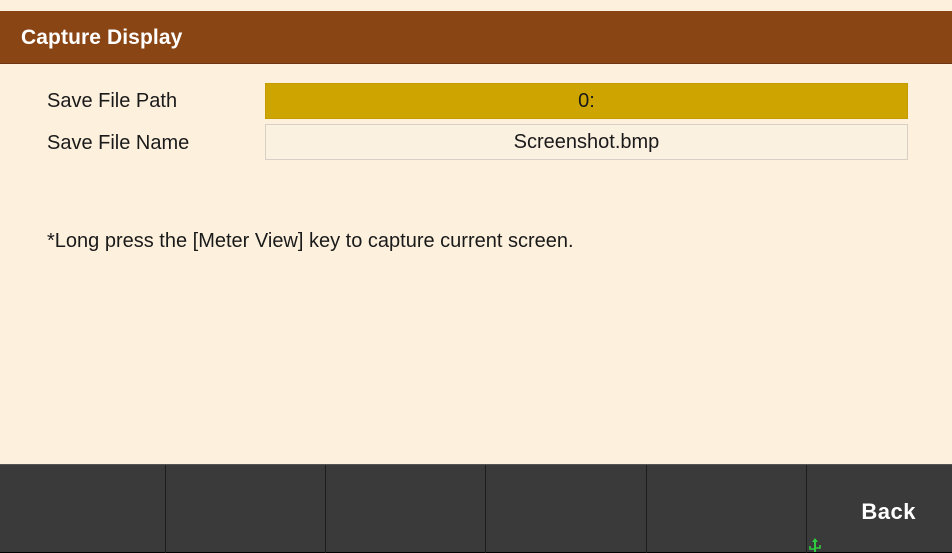 This screenshot has height=553, width=952. I want to click on save-file-name-field: Screenshot.bmp, so click(586, 142).